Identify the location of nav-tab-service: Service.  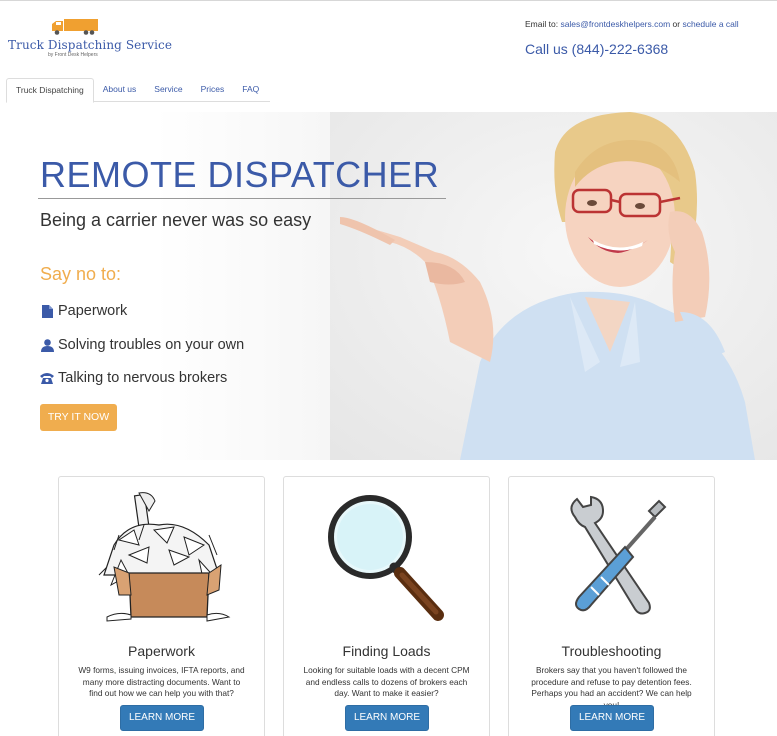
(168, 90).